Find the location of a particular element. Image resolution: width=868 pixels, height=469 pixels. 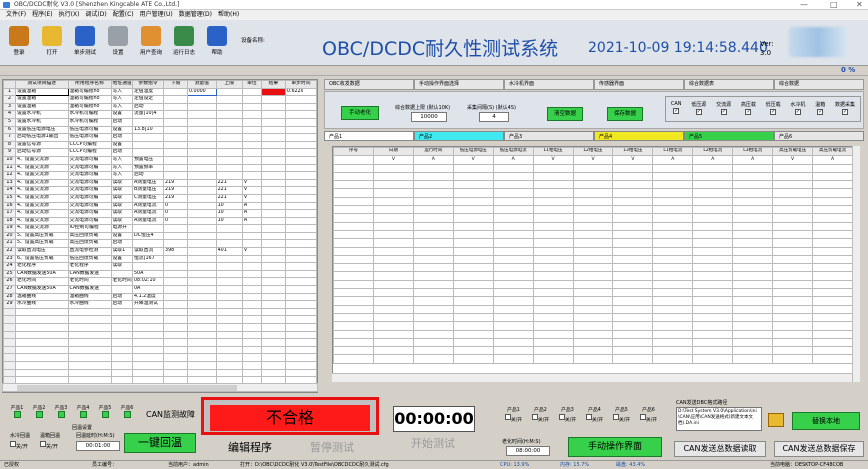

device-check-7: 数据采集 ✓ is located at coordinates (845, 111).